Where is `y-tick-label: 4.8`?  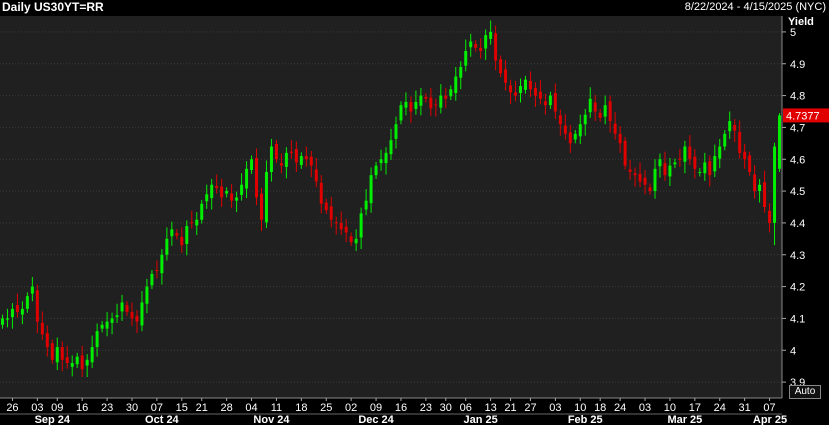
y-tick-label: 4.8 is located at coordinates (797, 97).